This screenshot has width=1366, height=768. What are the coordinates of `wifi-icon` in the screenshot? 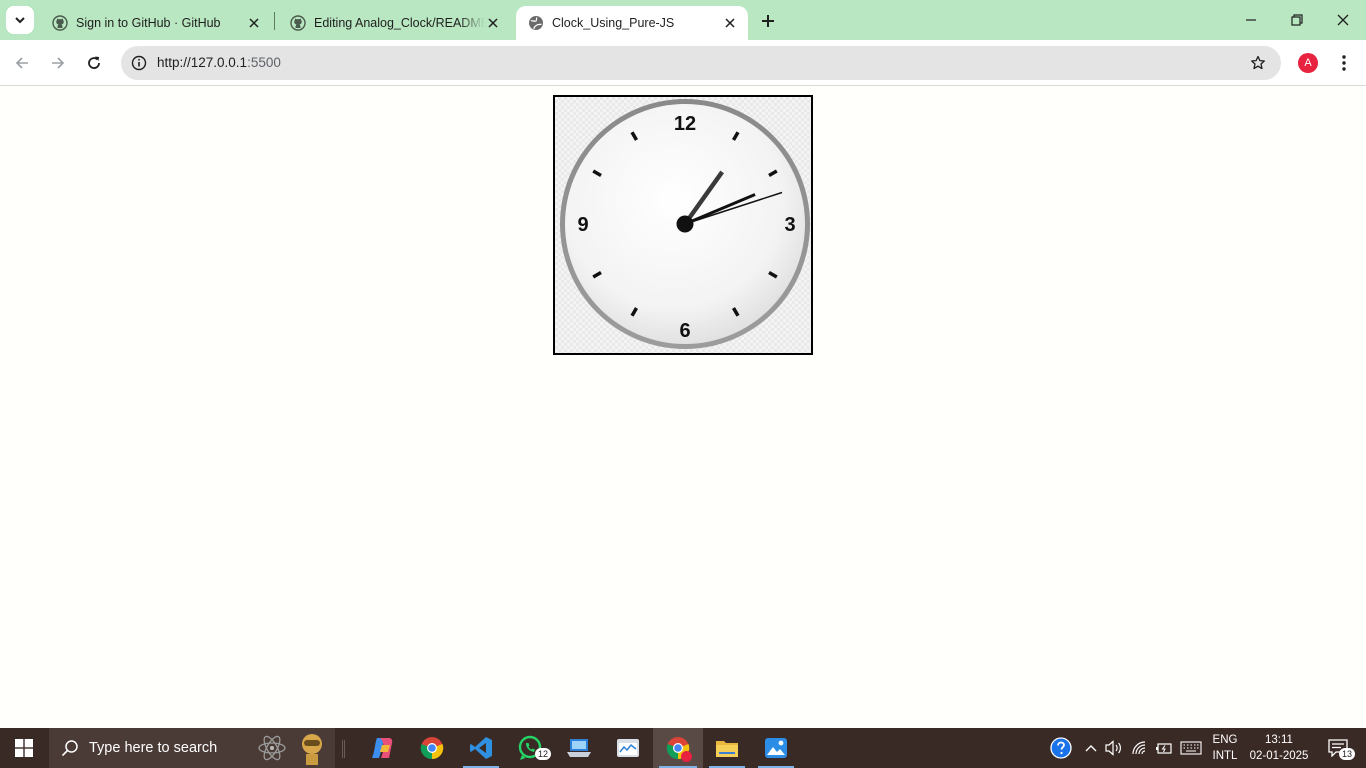 It's located at (1139, 748).